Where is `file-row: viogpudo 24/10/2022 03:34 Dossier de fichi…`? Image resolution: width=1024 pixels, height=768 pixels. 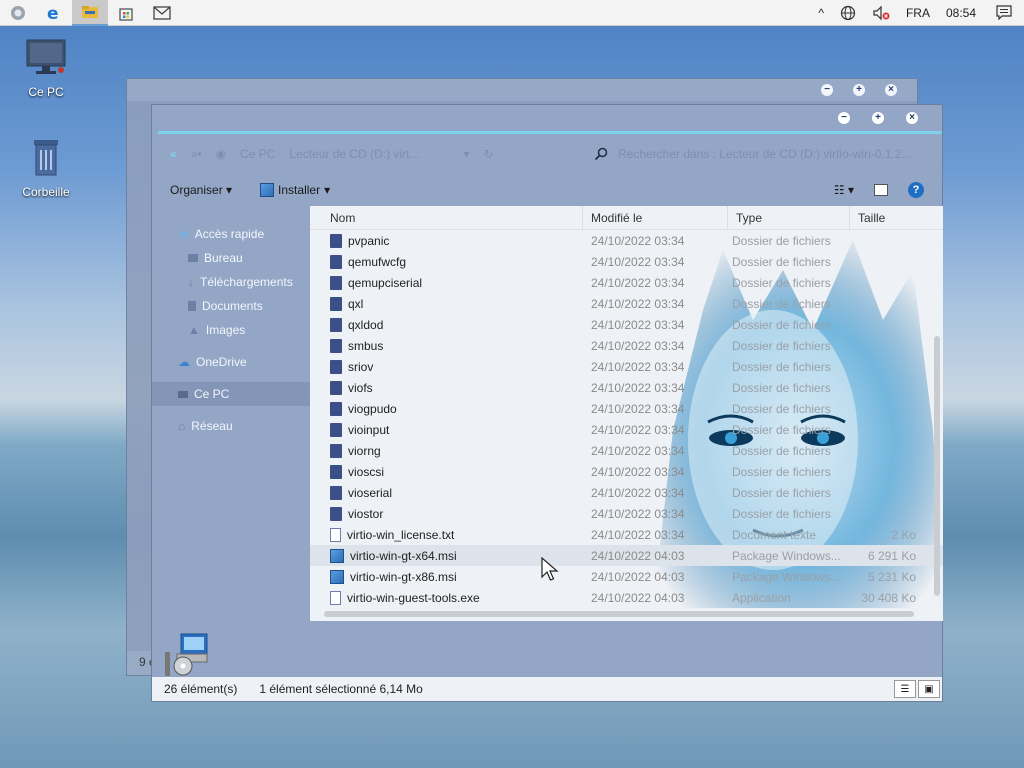
file-row: viogpudo 24/10/2022 03:34 Dossier de fichi… is located at coordinates (626, 408).